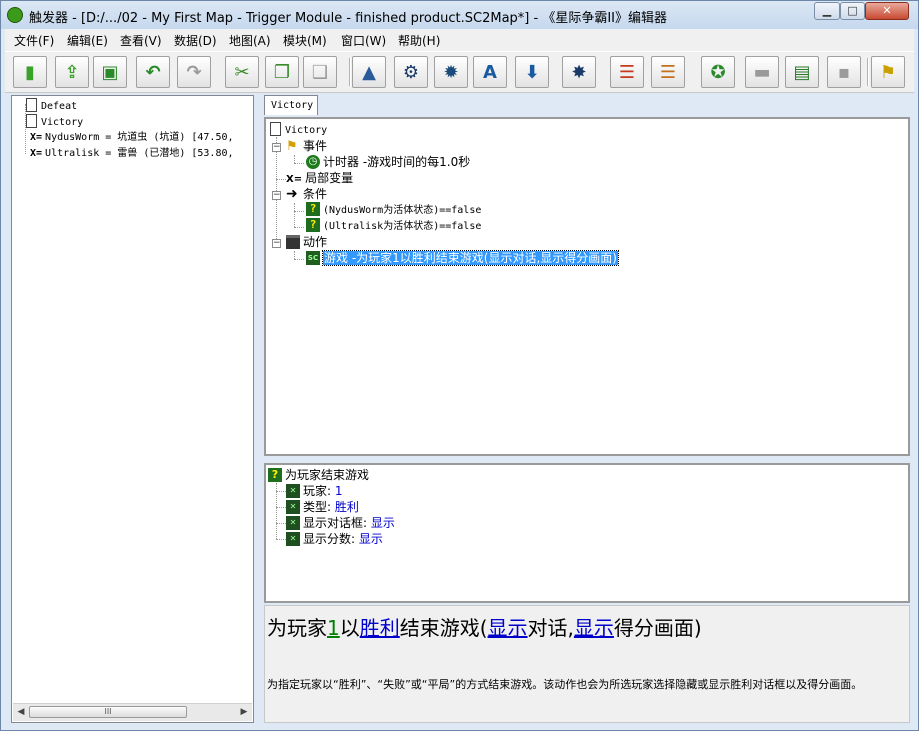 This screenshot has width=919, height=731. What do you see at coordinates (852, 11) in the screenshot?
I see `maximize-button: □` at bounding box center [852, 11].